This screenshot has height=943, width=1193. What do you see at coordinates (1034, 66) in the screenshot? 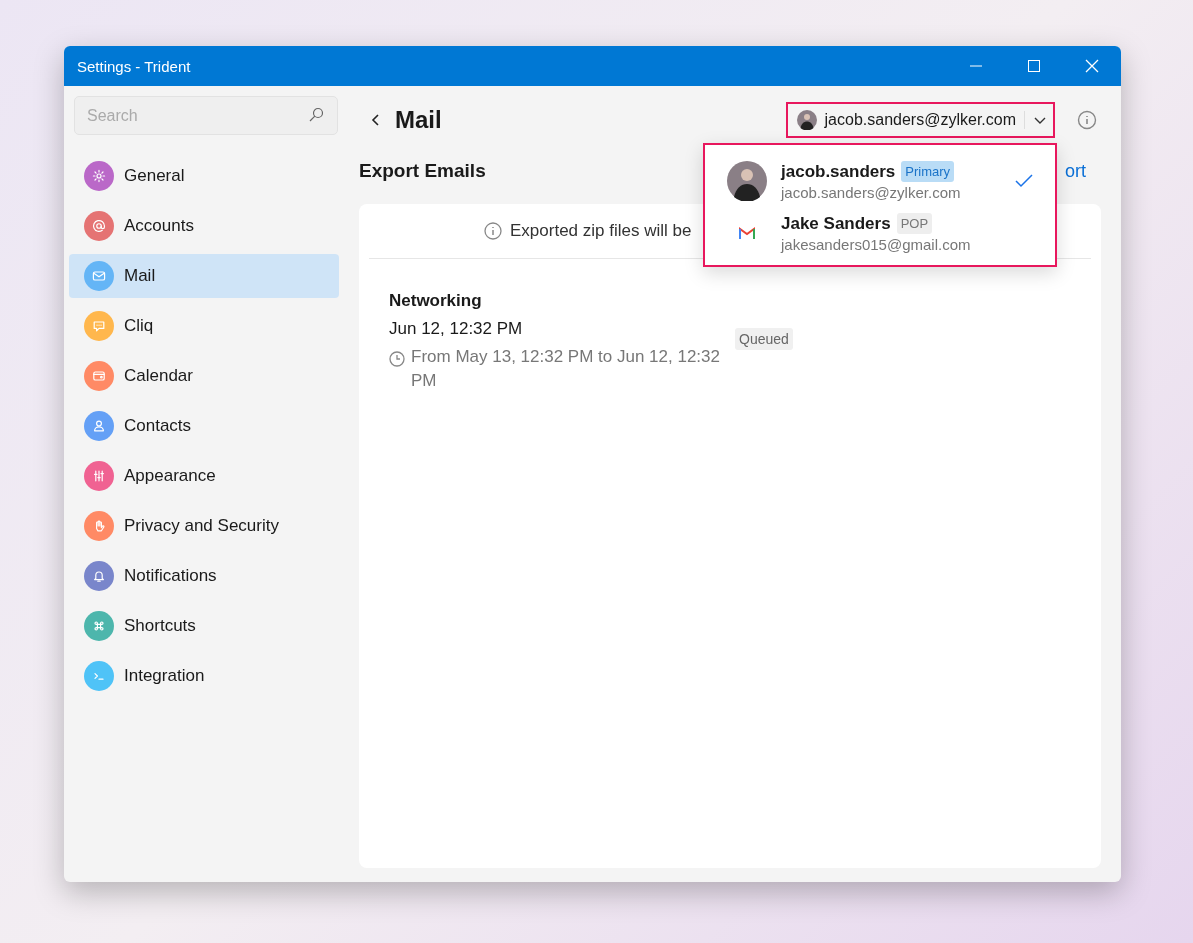
I see `maximize-icon` at bounding box center [1034, 66].